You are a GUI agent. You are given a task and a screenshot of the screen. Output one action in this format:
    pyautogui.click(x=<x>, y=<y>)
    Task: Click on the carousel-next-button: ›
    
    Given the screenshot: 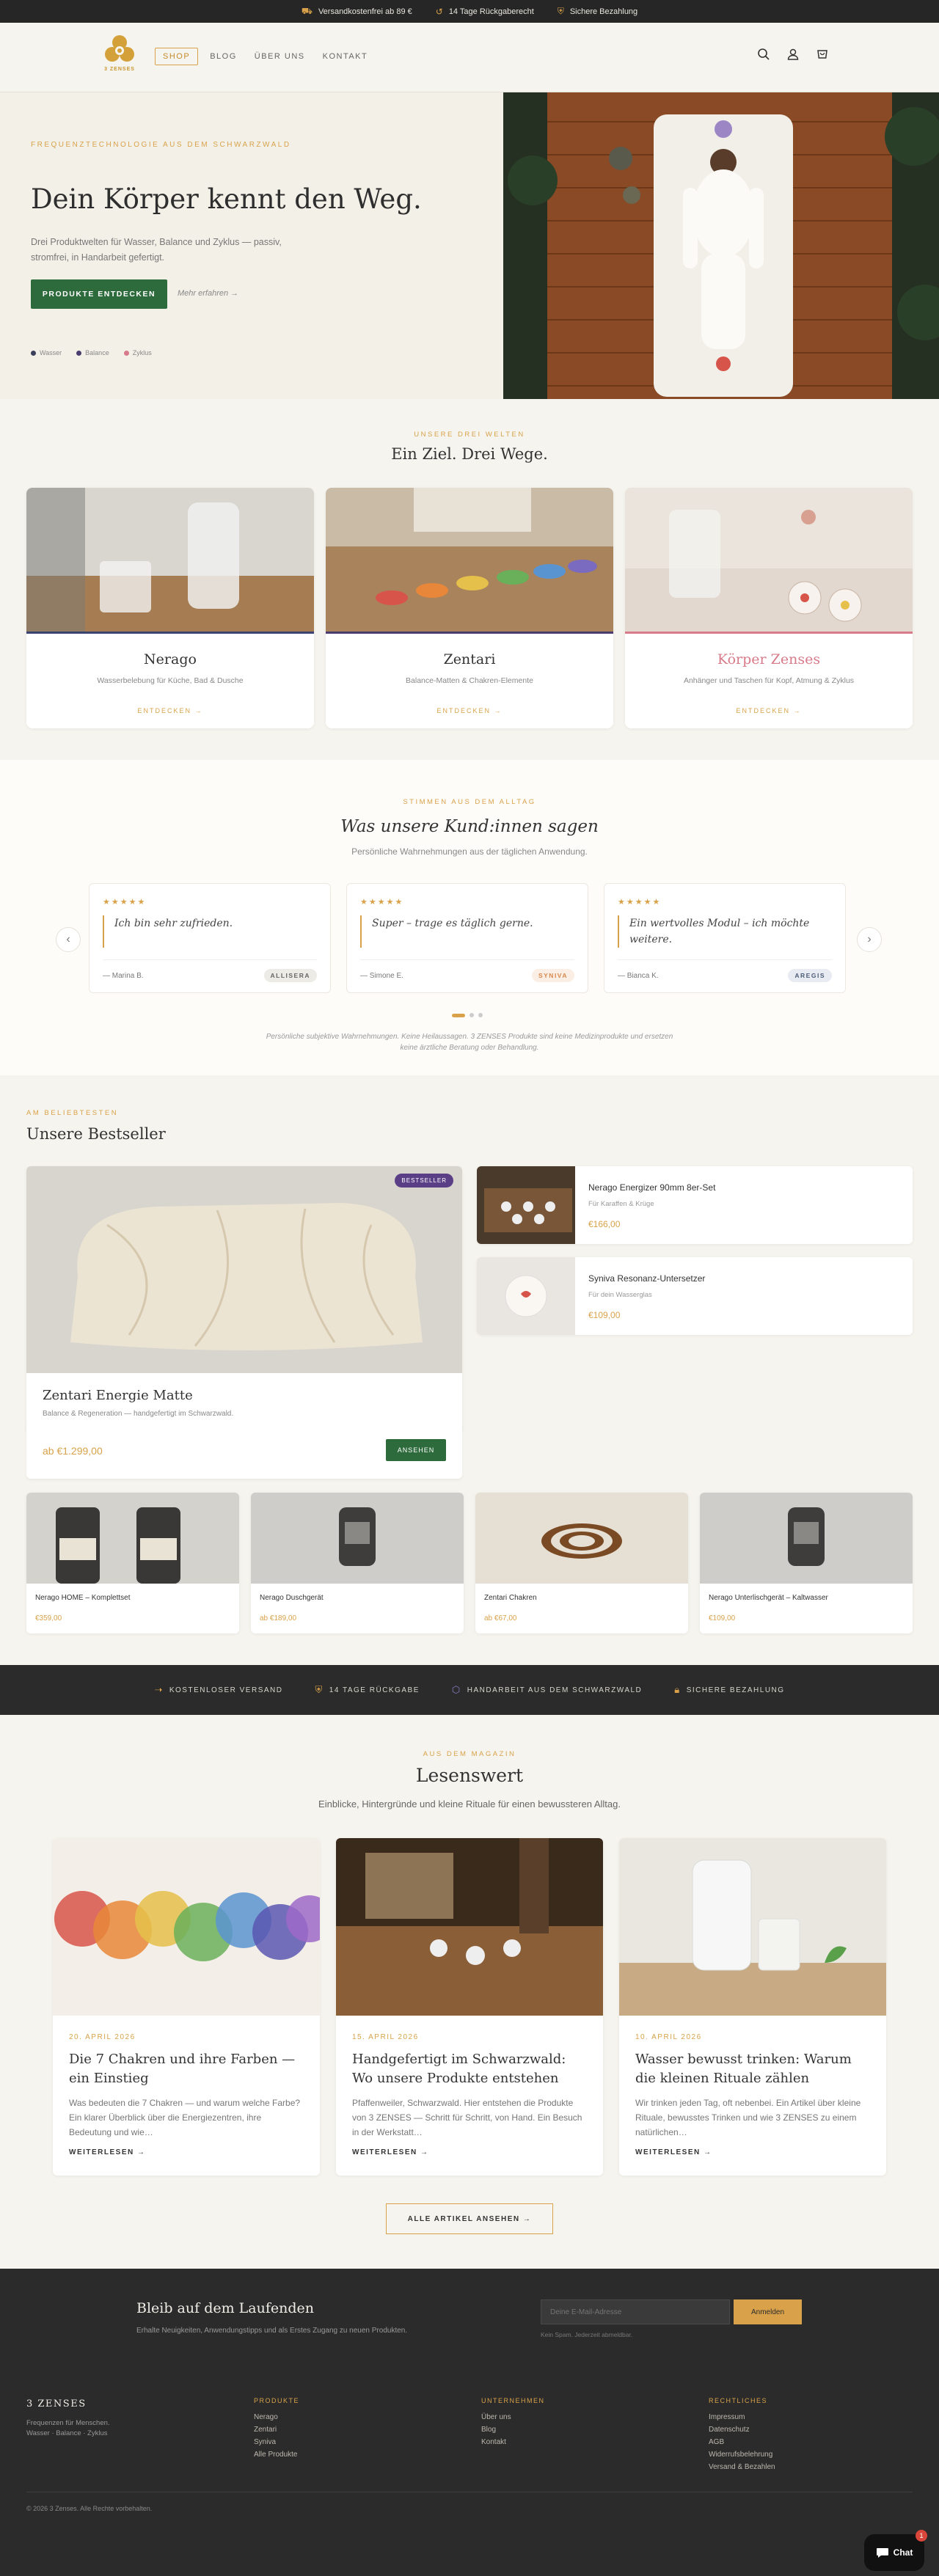 What is the action you would take?
    pyautogui.click(x=870, y=939)
    